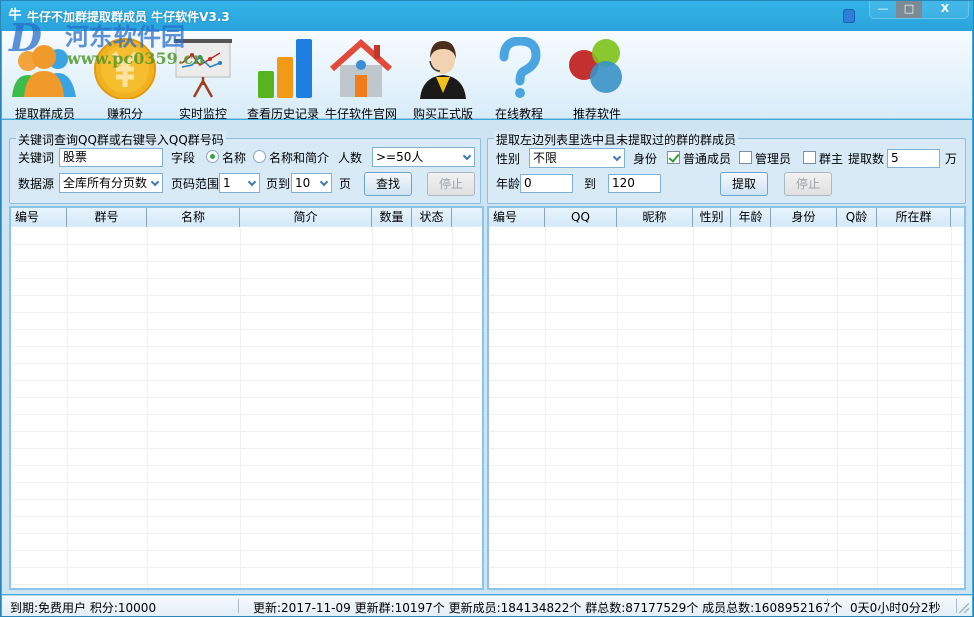 This screenshot has width=974, height=617. I want to click on toolbar-official-site: 牛仔软件官网, so click(361, 77).